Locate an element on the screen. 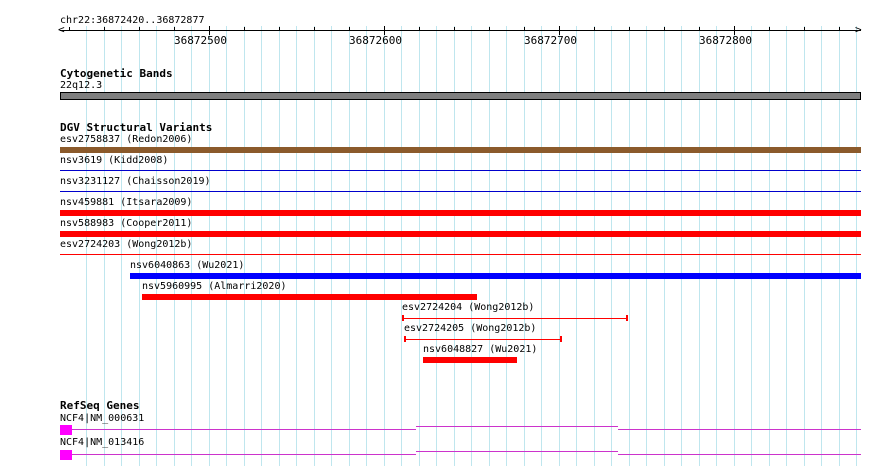 The width and height of the screenshot is (890, 466). variant-label: esv2724205 (Wong2012b) is located at coordinates (470, 328).